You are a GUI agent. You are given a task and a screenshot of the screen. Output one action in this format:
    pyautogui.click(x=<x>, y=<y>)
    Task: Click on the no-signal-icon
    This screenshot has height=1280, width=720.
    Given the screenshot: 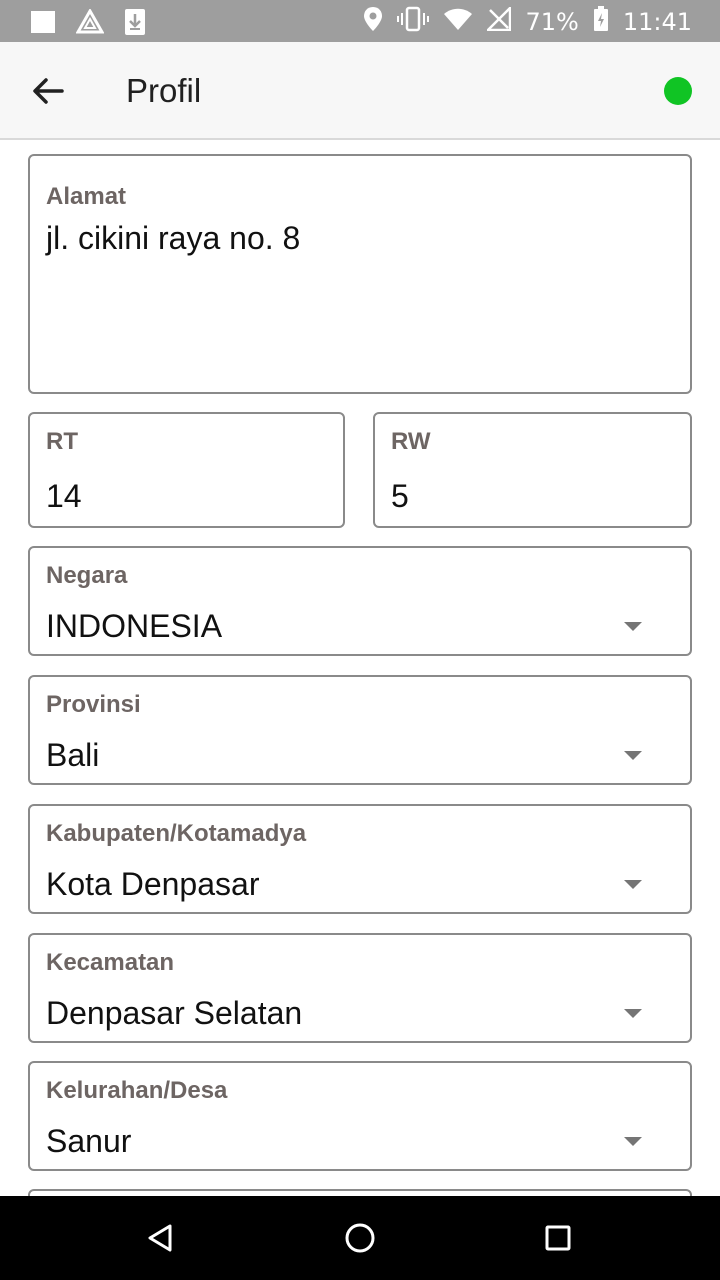 What is the action you would take?
    pyautogui.click(x=498, y=20)
    